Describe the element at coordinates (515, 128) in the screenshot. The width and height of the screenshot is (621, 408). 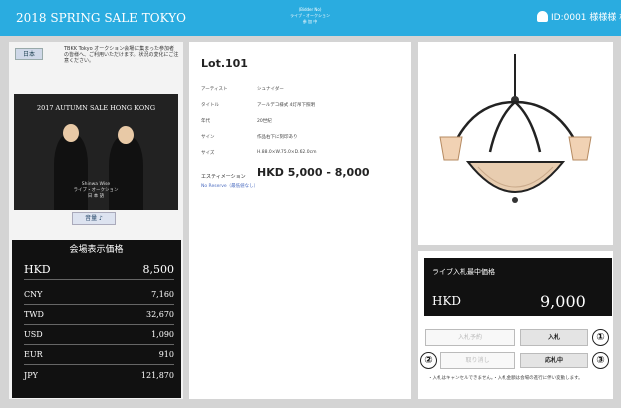
I see `chandelier-image` at that location.